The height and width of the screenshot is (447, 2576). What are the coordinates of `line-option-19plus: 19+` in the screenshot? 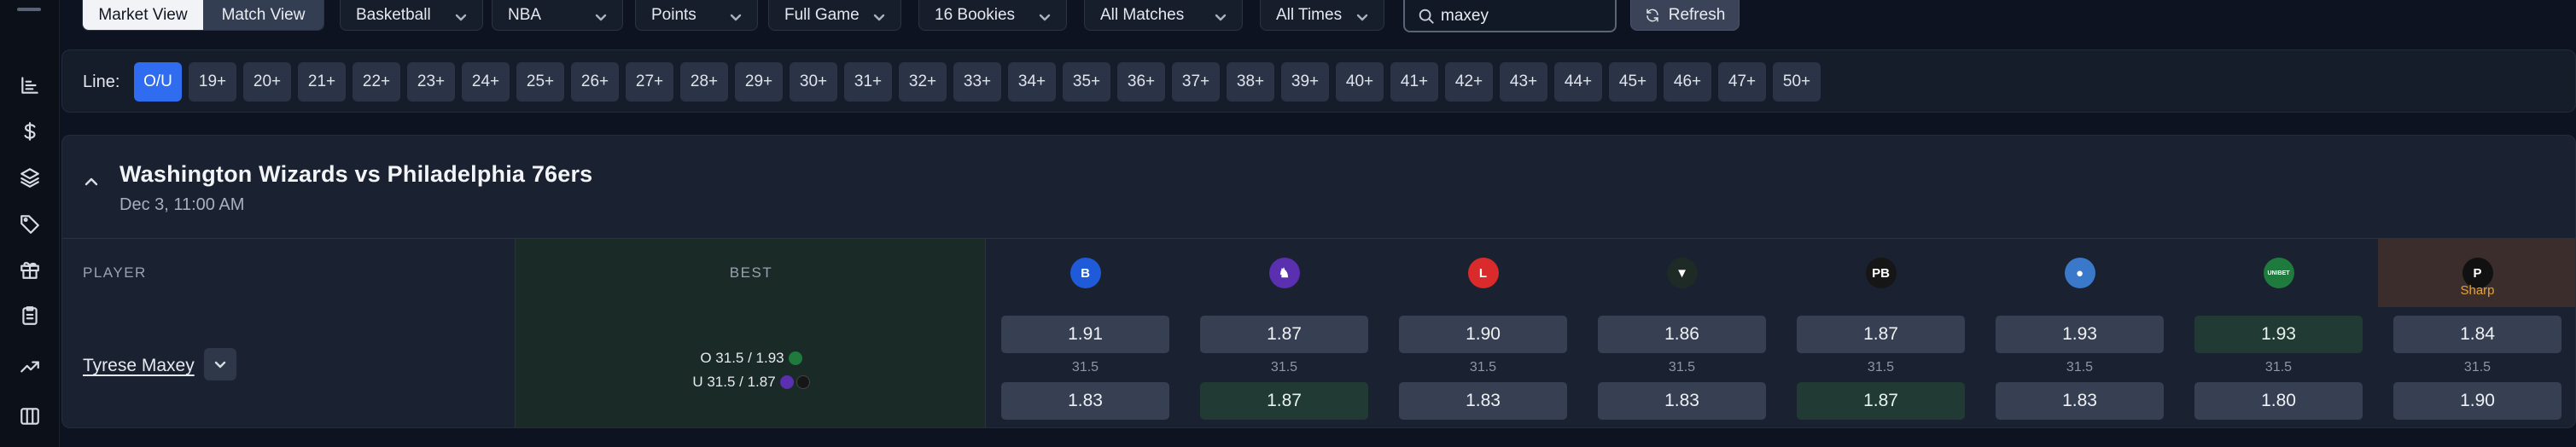 It's located at (212, 82).